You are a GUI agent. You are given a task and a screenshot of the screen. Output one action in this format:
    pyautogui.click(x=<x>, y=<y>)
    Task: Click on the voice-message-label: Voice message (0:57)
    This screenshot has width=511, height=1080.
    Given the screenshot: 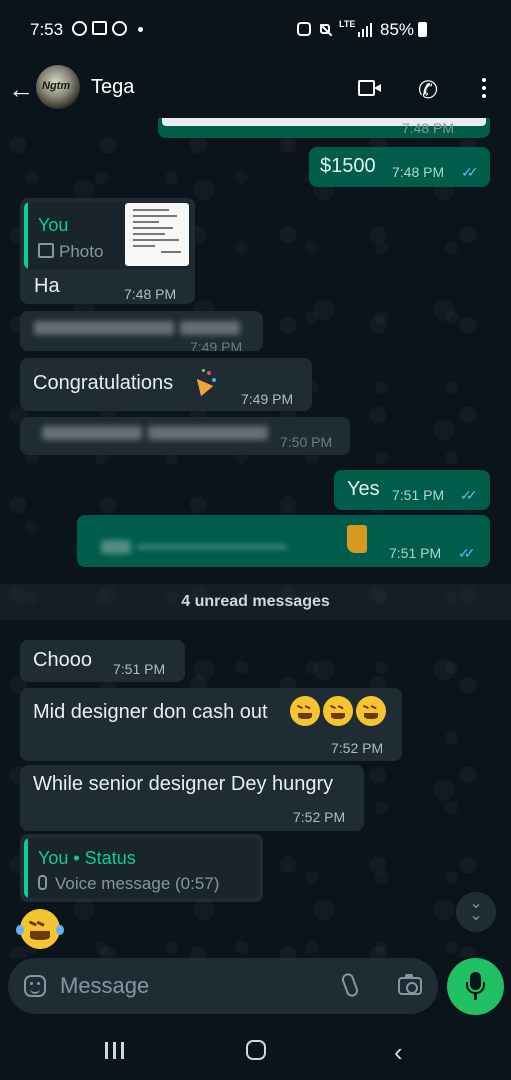 What is the action you would take?
    pyautogui.click(x=137, y=883)
    